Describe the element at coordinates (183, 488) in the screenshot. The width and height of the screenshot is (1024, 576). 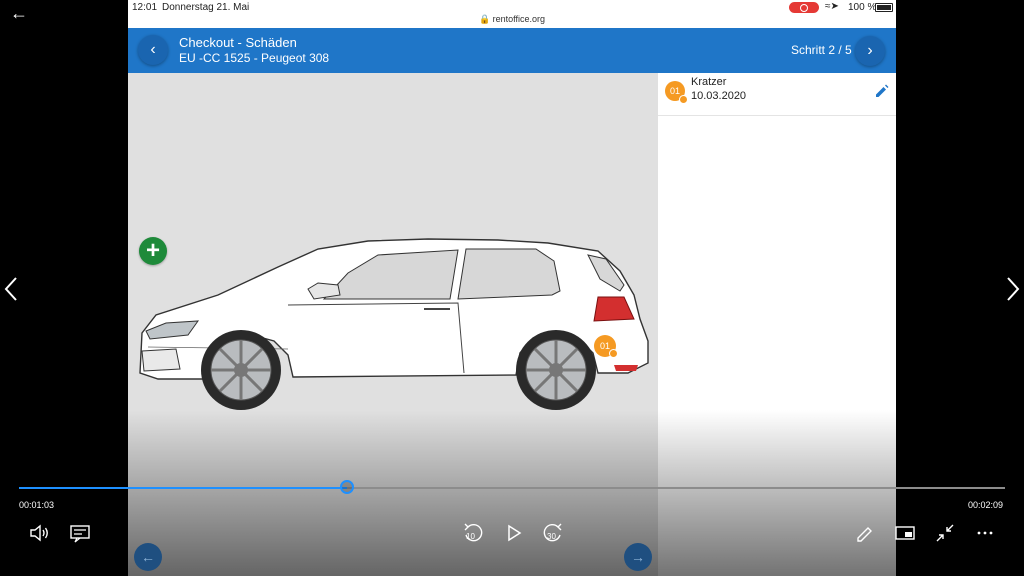
I see `seek-progress` at that location.